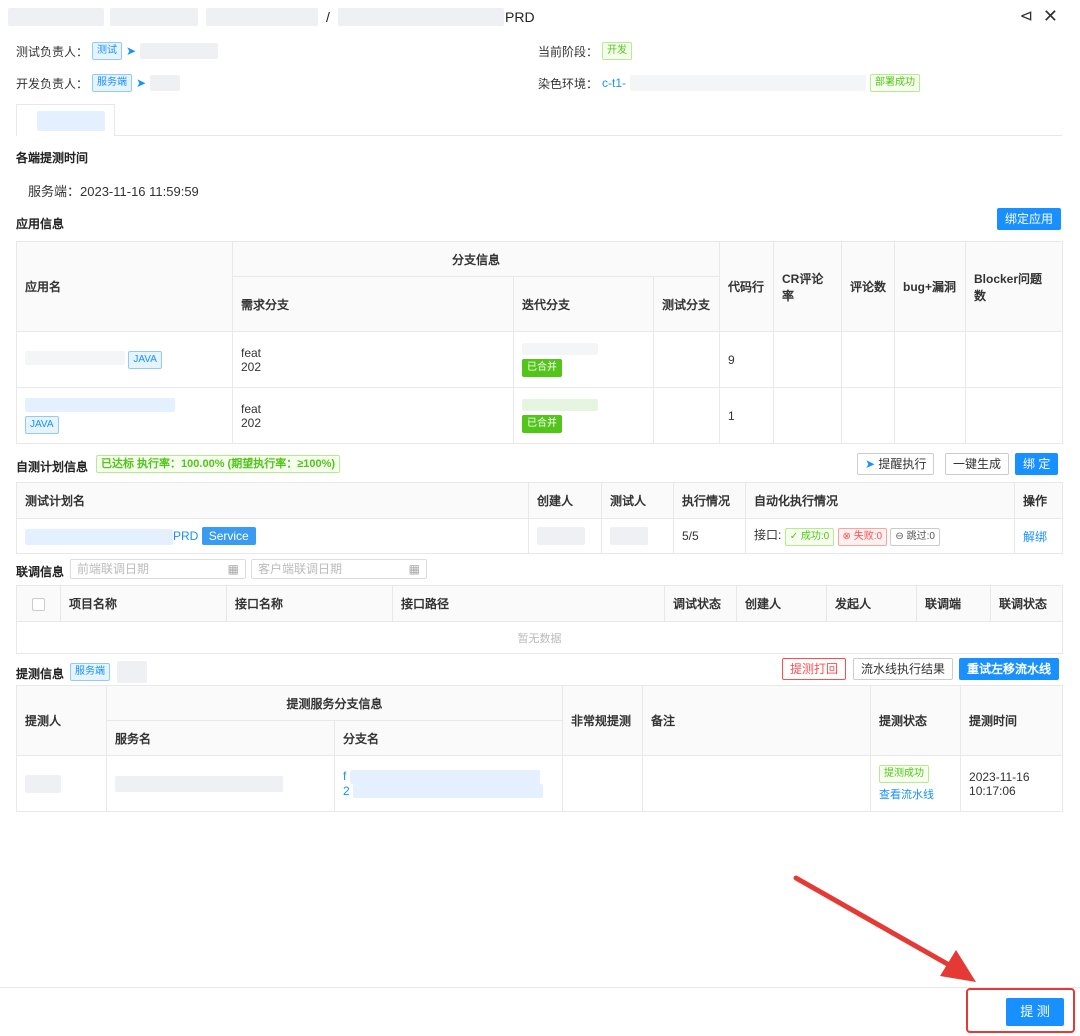  I want to click on col-service-name: 服务名, so click(220, 738).